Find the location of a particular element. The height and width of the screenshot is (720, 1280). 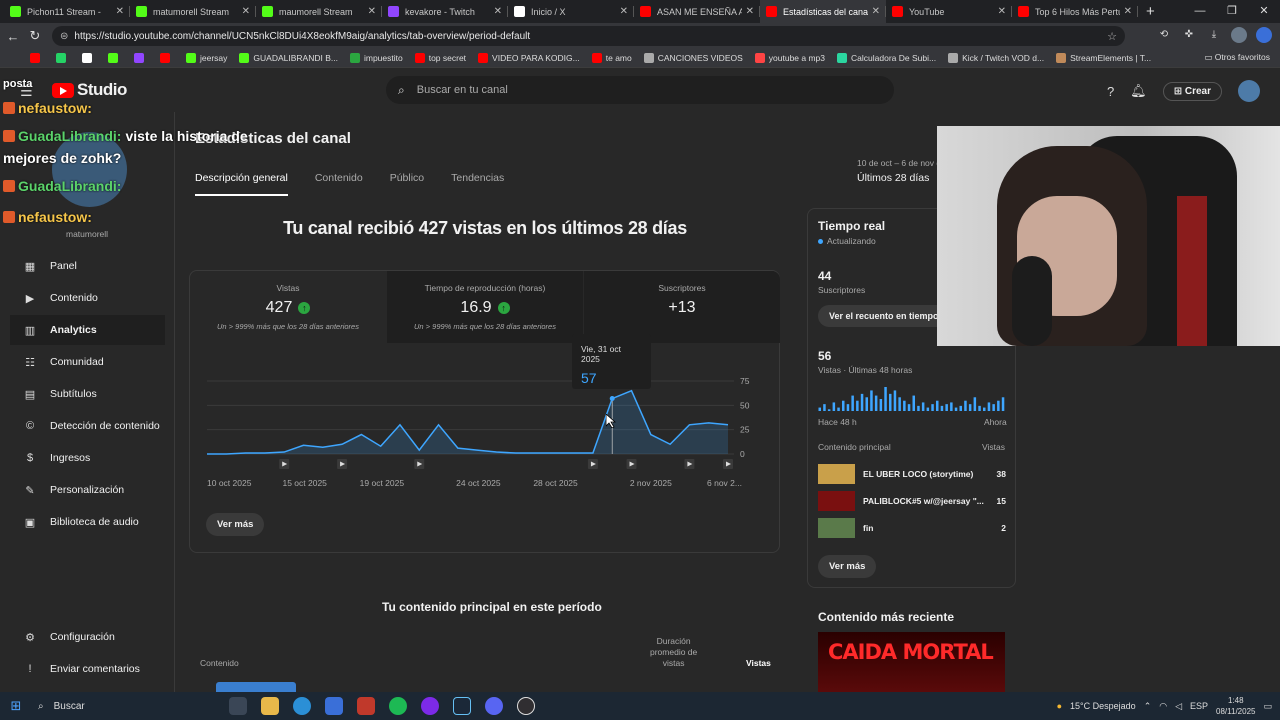

bookmark-item: jeersay is located at coordinates (206, 58).